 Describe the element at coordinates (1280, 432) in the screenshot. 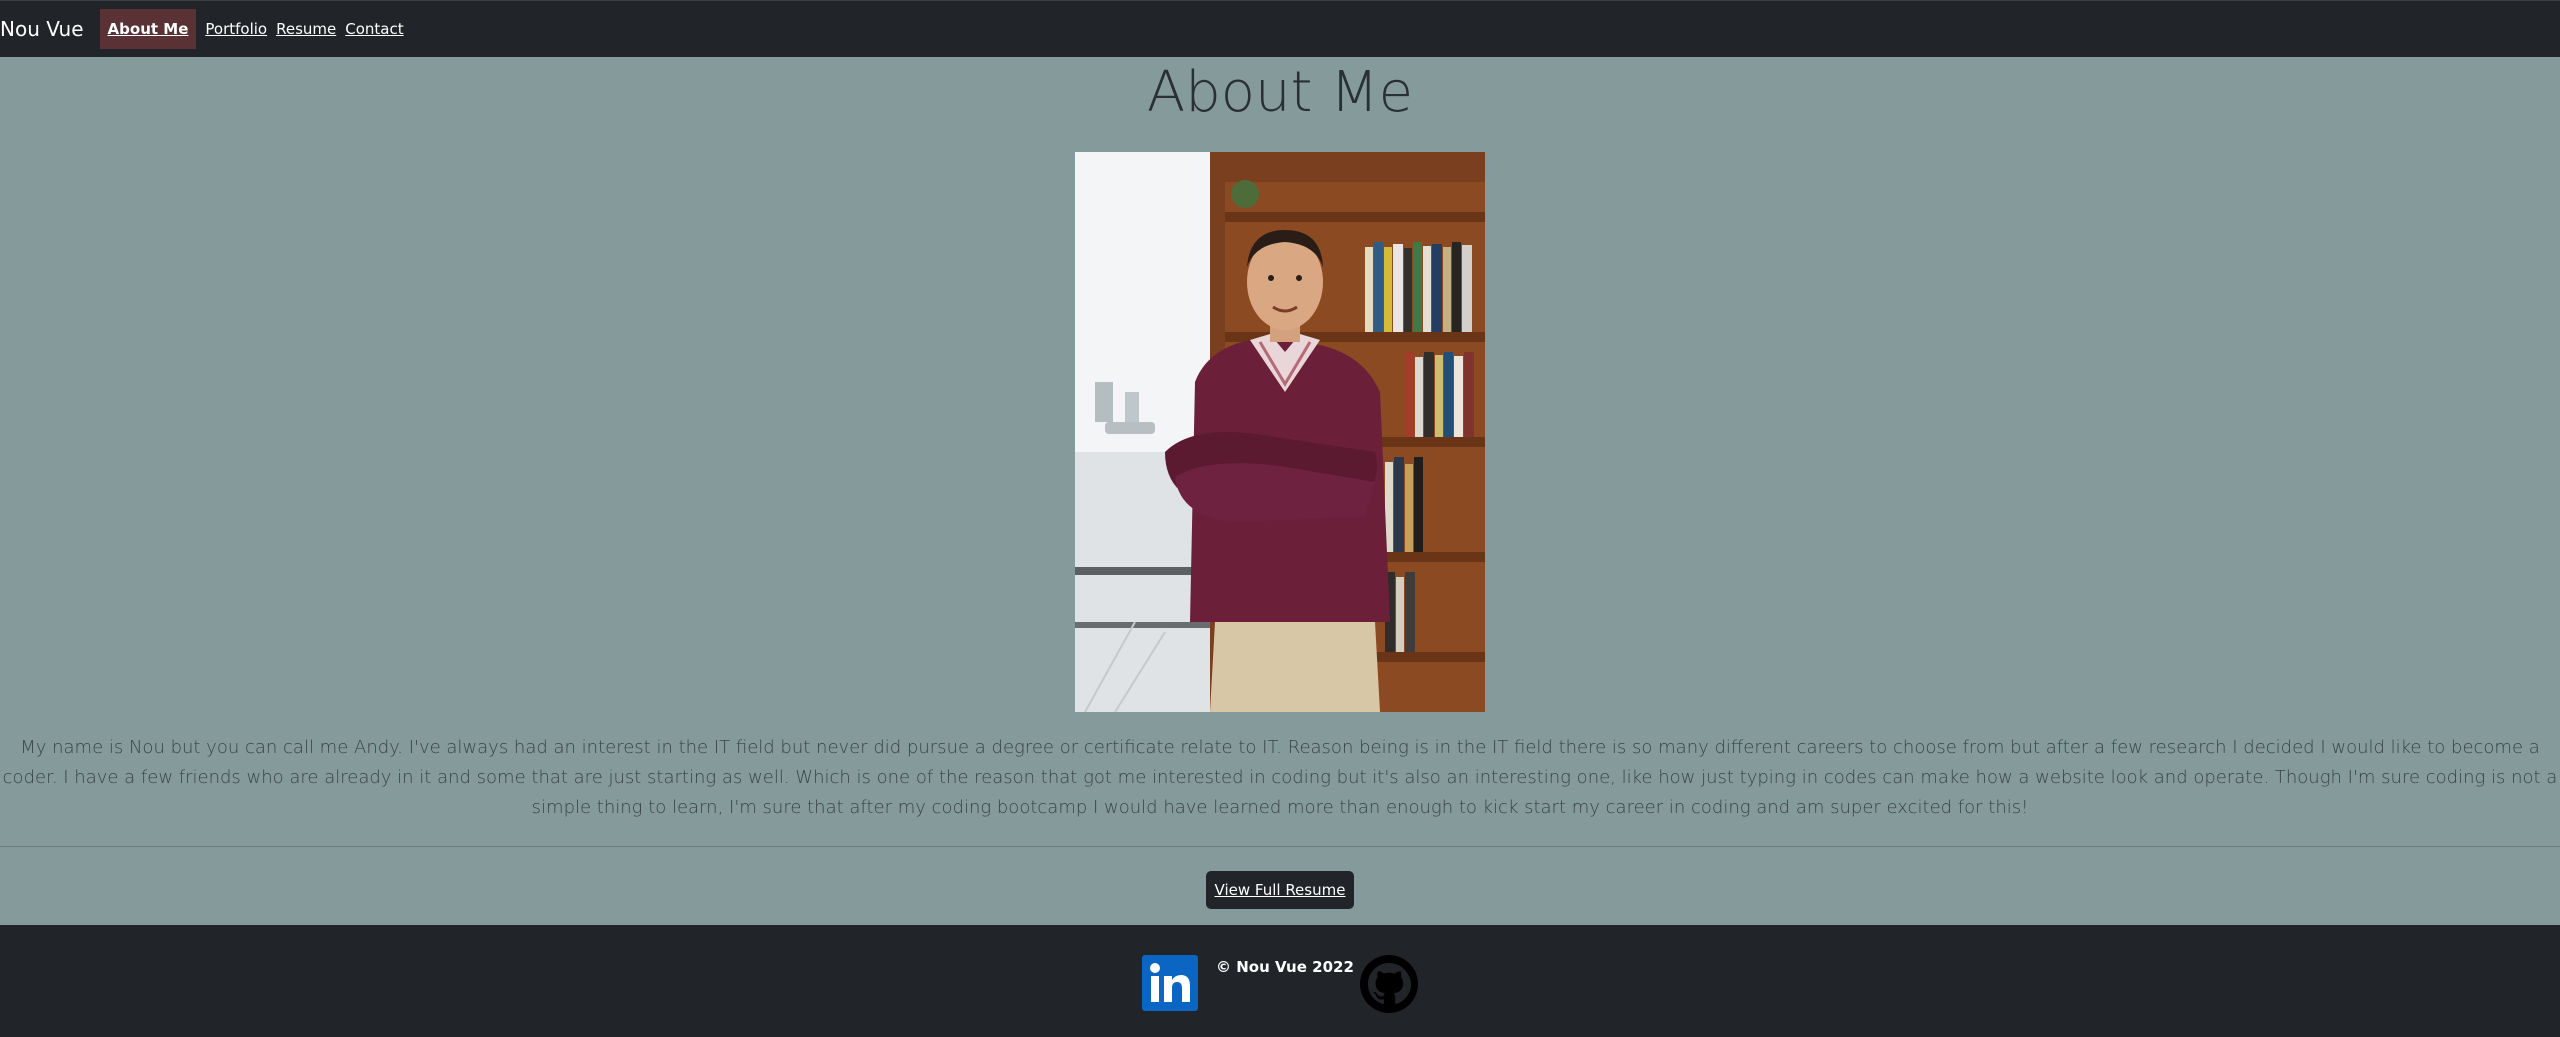

I see `profile-photo` at that location.